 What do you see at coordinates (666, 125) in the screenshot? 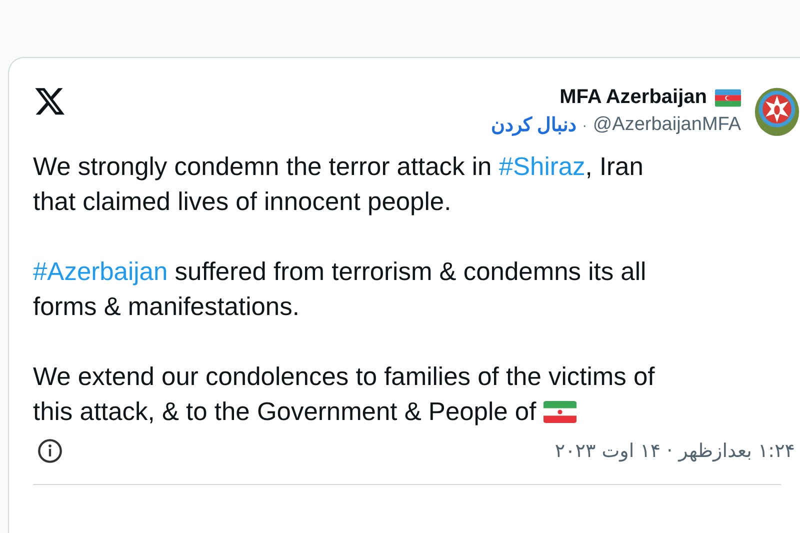
I see `account-handle: @AzerbaijanMFA` at bounding box center [666, 125].